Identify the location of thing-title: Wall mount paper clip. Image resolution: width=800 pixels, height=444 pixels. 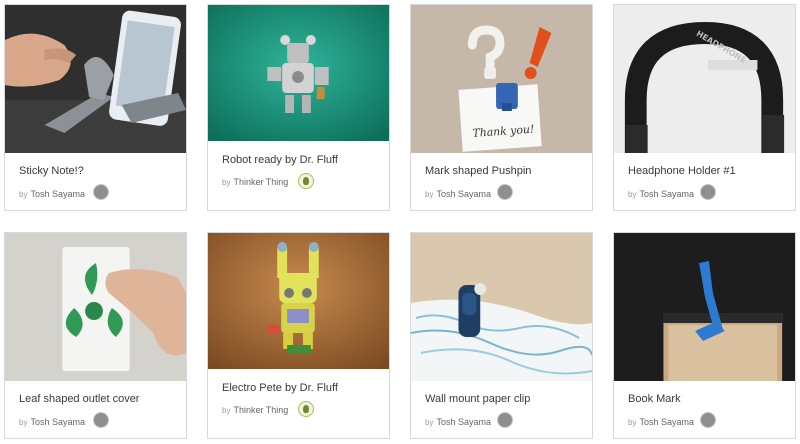
(477, 399).